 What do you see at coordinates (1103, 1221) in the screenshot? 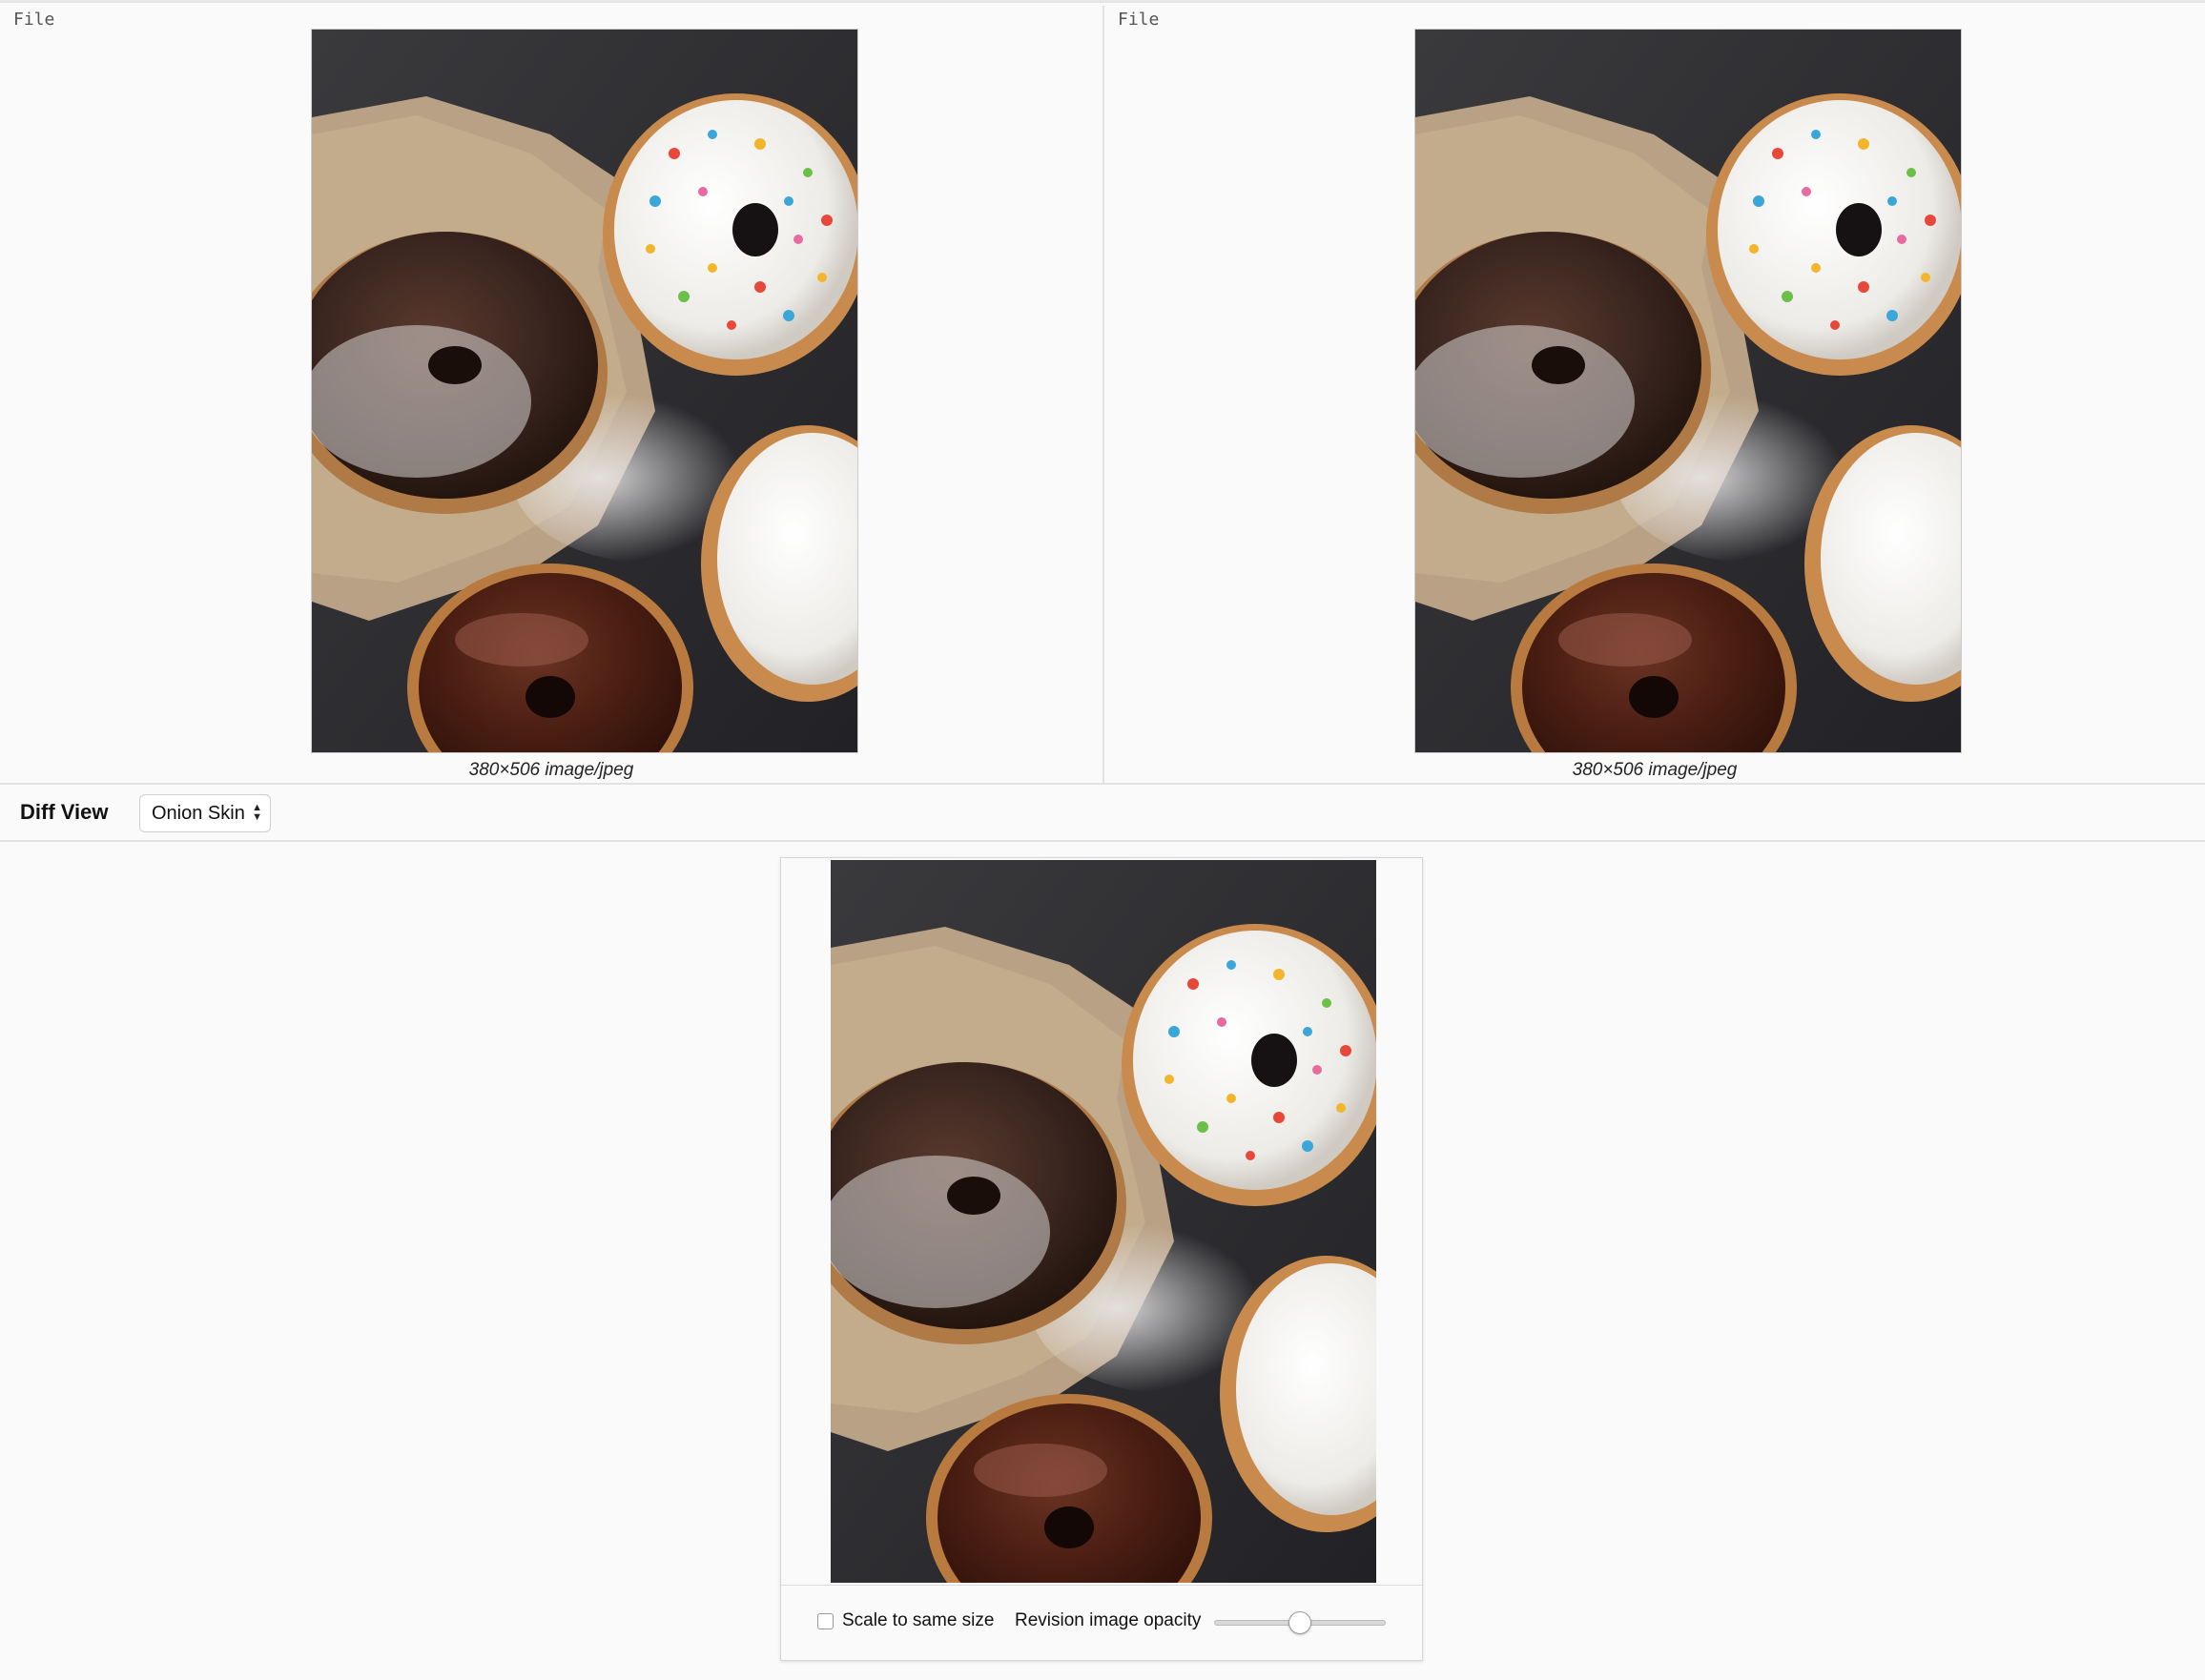
I see `onion-skin-image` at bounding box center [1103, 1221].